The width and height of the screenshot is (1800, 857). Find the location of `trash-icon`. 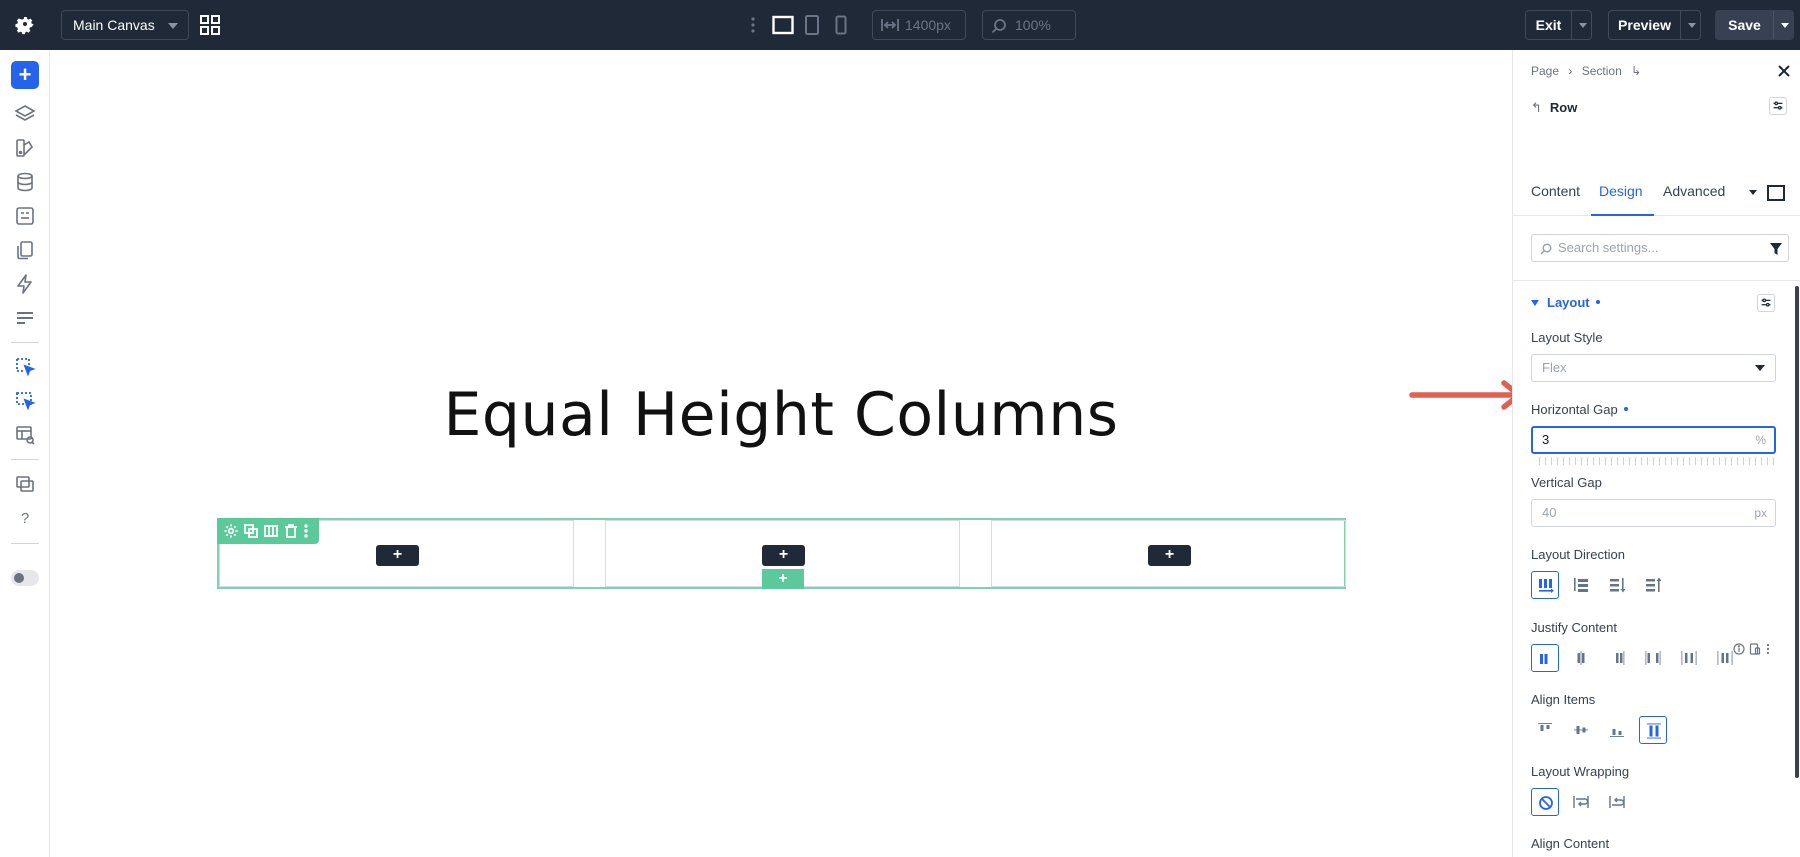

trash-icon is located at coordinates (291, 531).